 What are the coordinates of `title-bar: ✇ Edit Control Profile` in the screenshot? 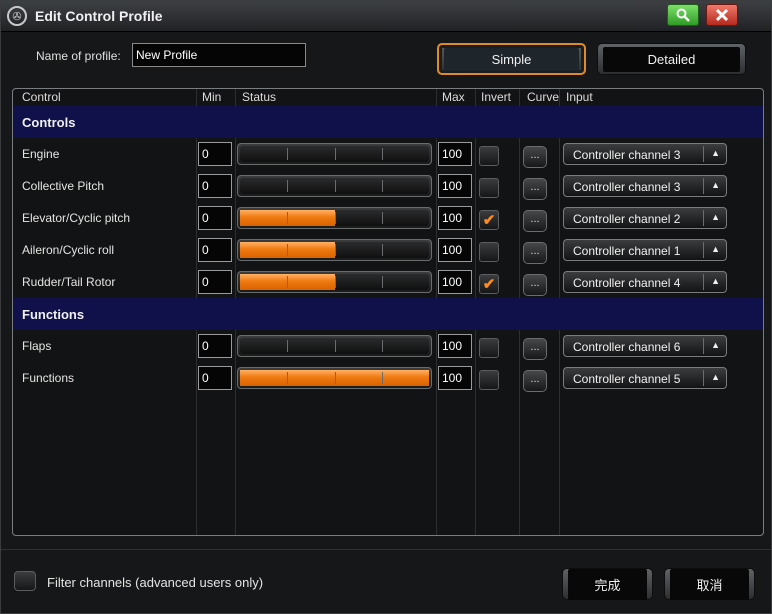 It's located at (386, 16).